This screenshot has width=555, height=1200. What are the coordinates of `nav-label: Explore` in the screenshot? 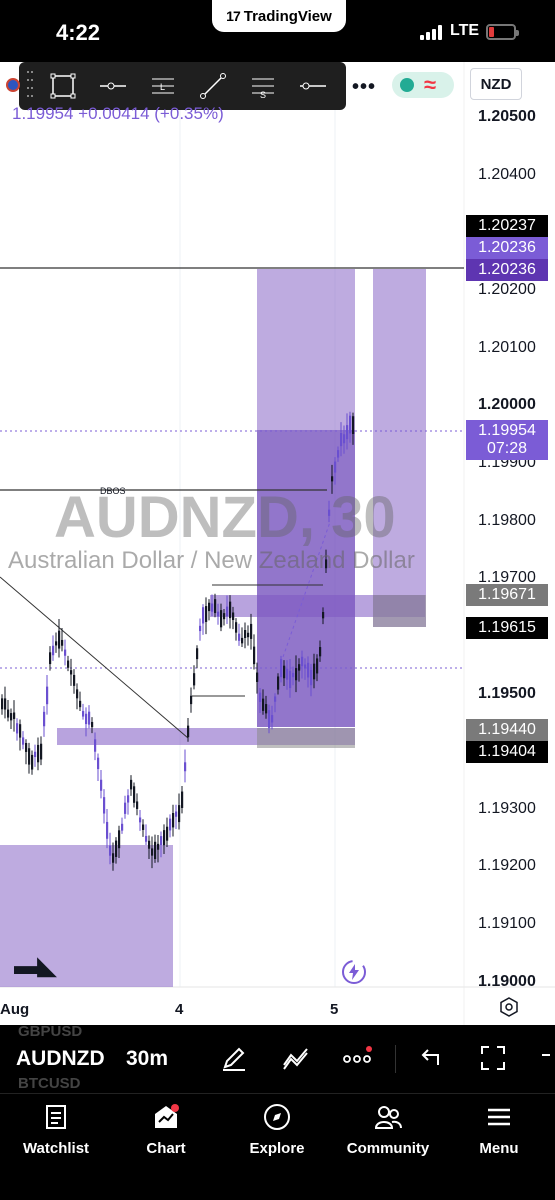 It's located at (277, 1148).